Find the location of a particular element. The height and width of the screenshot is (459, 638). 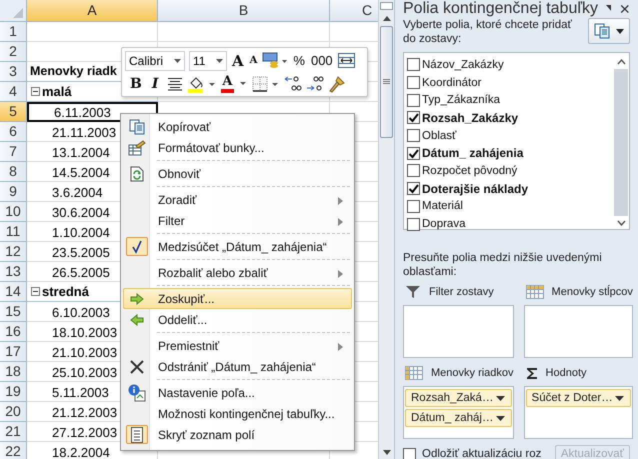

row-header: 8 is located at coordinates (13, 172).